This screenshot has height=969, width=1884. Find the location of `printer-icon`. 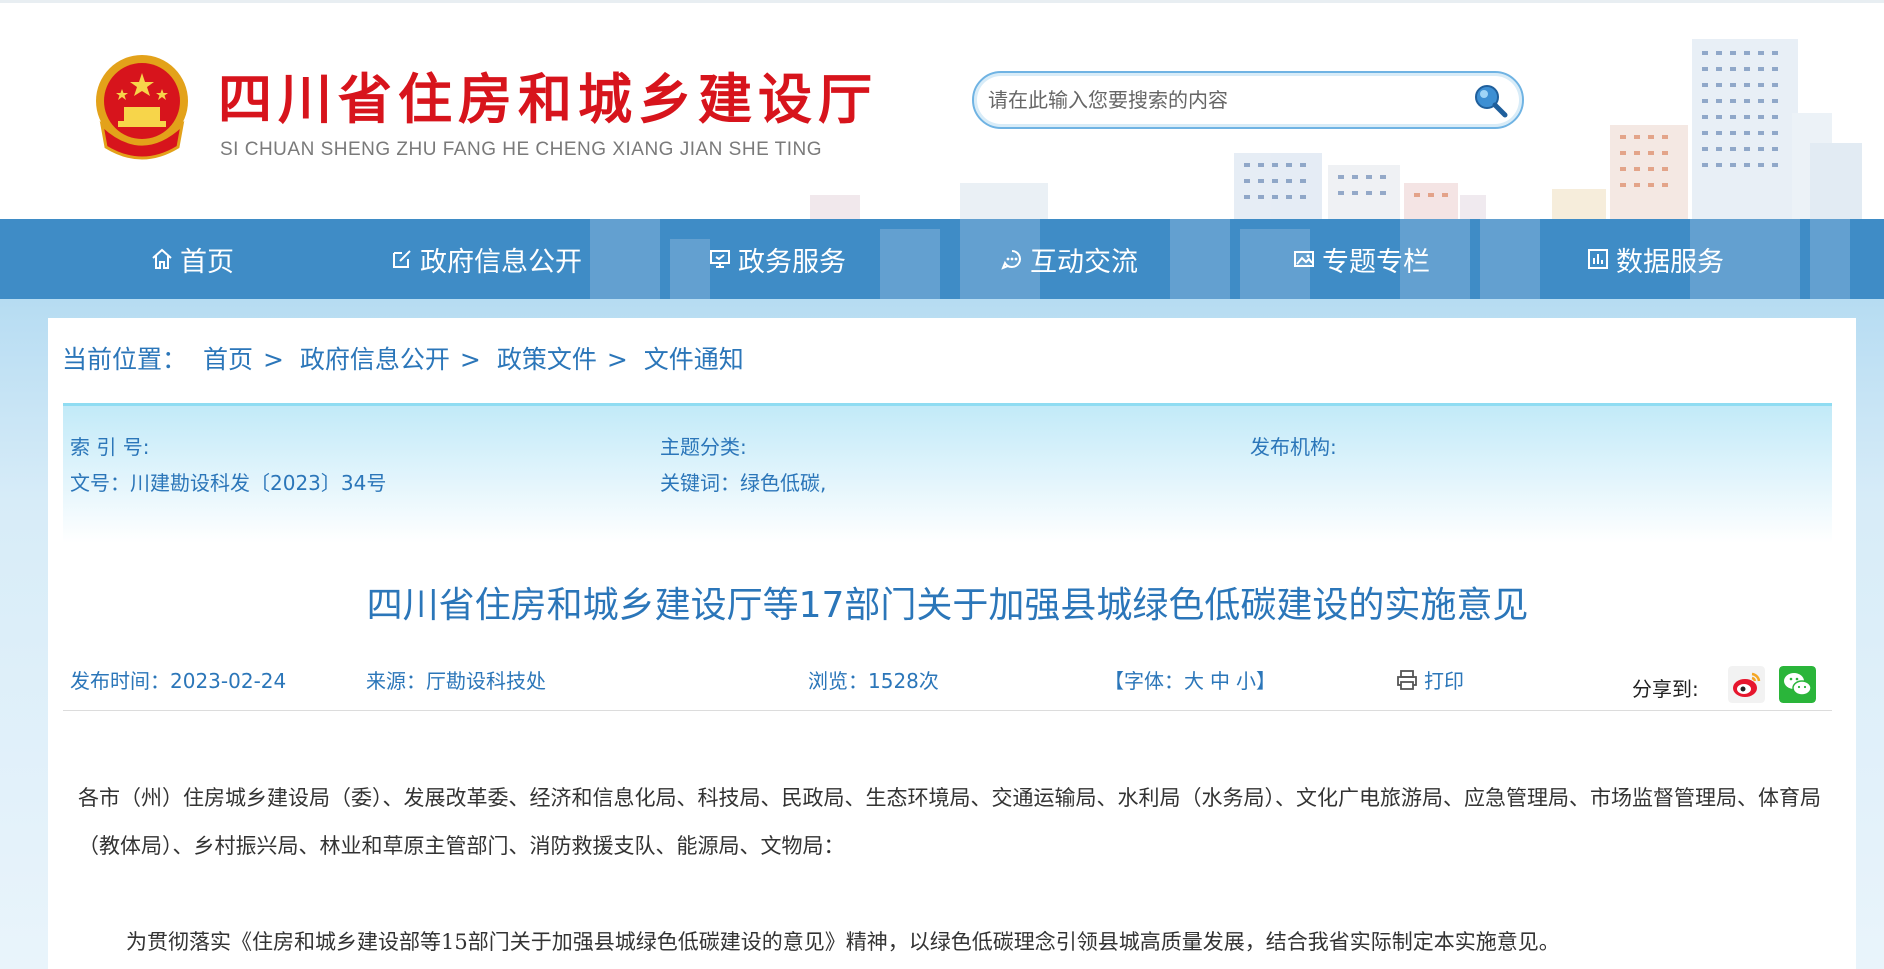

printer-icon is located at coordinates (1407, 679).